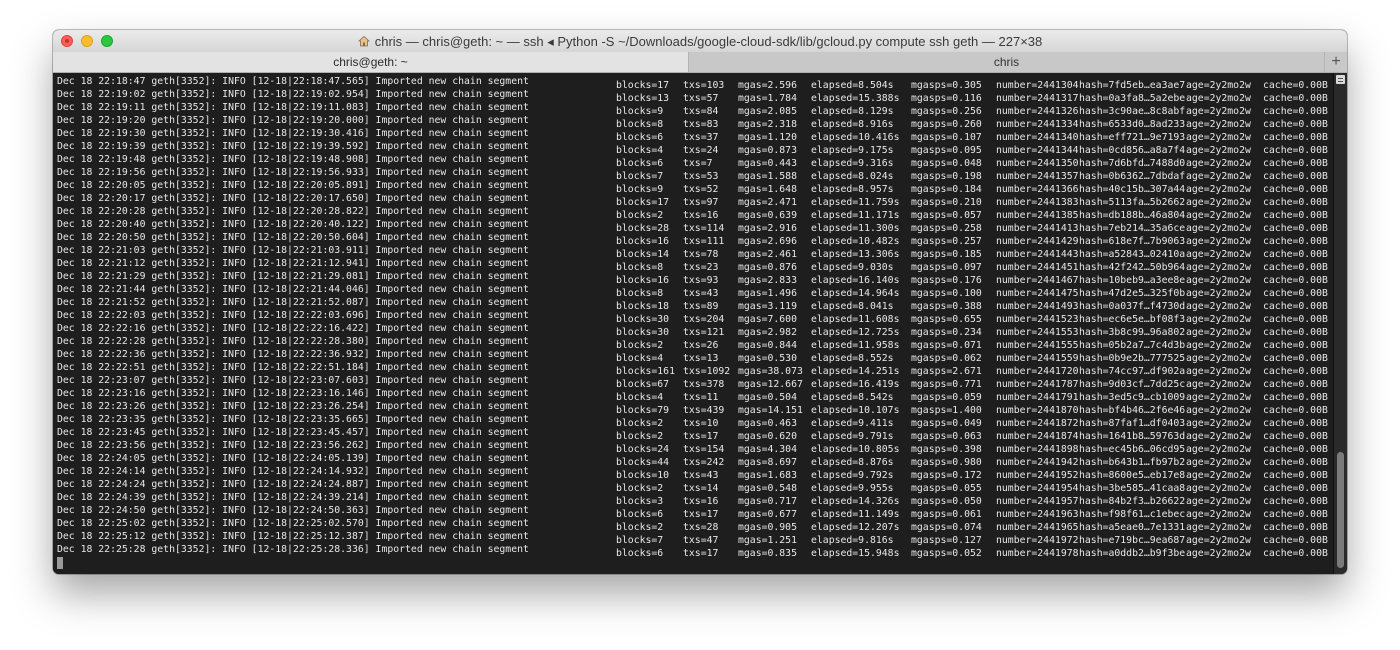 Image resolution: width=1400 pixels, height=650 pixels. What do you see at coordinates (310, 484) in the screenshot?
I see `log-timestamp-bracket: [12-18|22:24:24.887]` at bounding box center [310, 484].